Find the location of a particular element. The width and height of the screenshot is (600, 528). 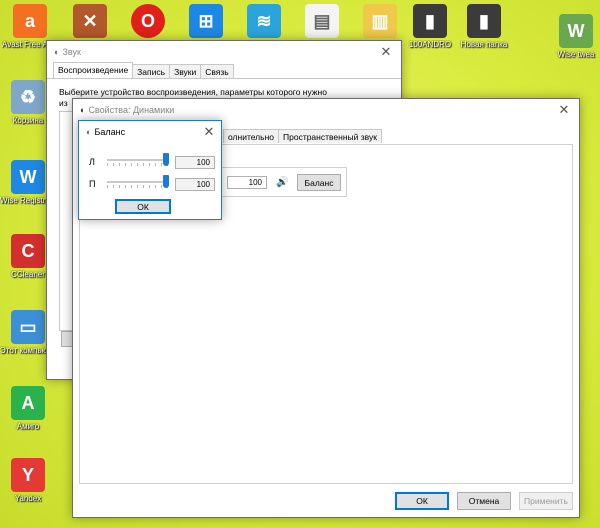

windows-icon: ⊞ is located at coordinates (206, 21).